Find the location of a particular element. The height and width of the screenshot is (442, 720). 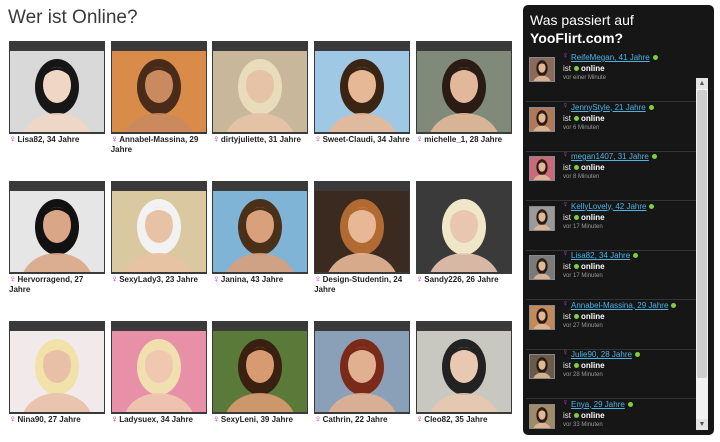

feed-profile-link: ReifeMegan, 41 Jahre is located at coordinates (614, 57).